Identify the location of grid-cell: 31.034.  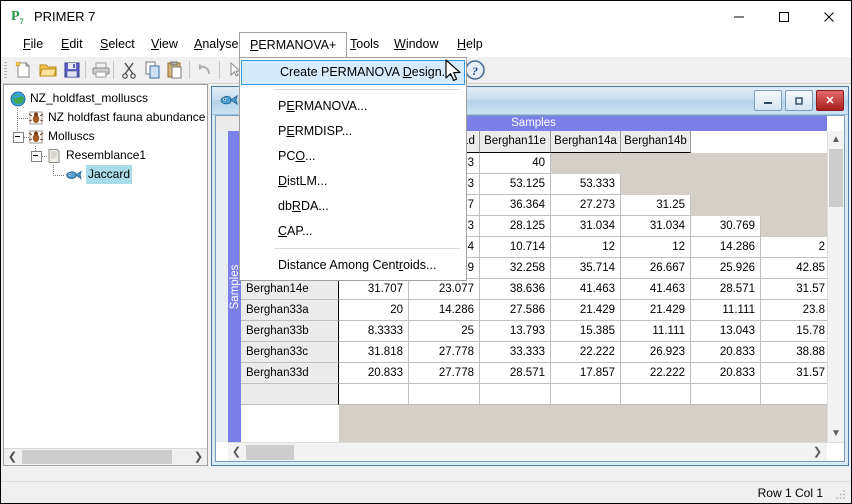
(586, 226).